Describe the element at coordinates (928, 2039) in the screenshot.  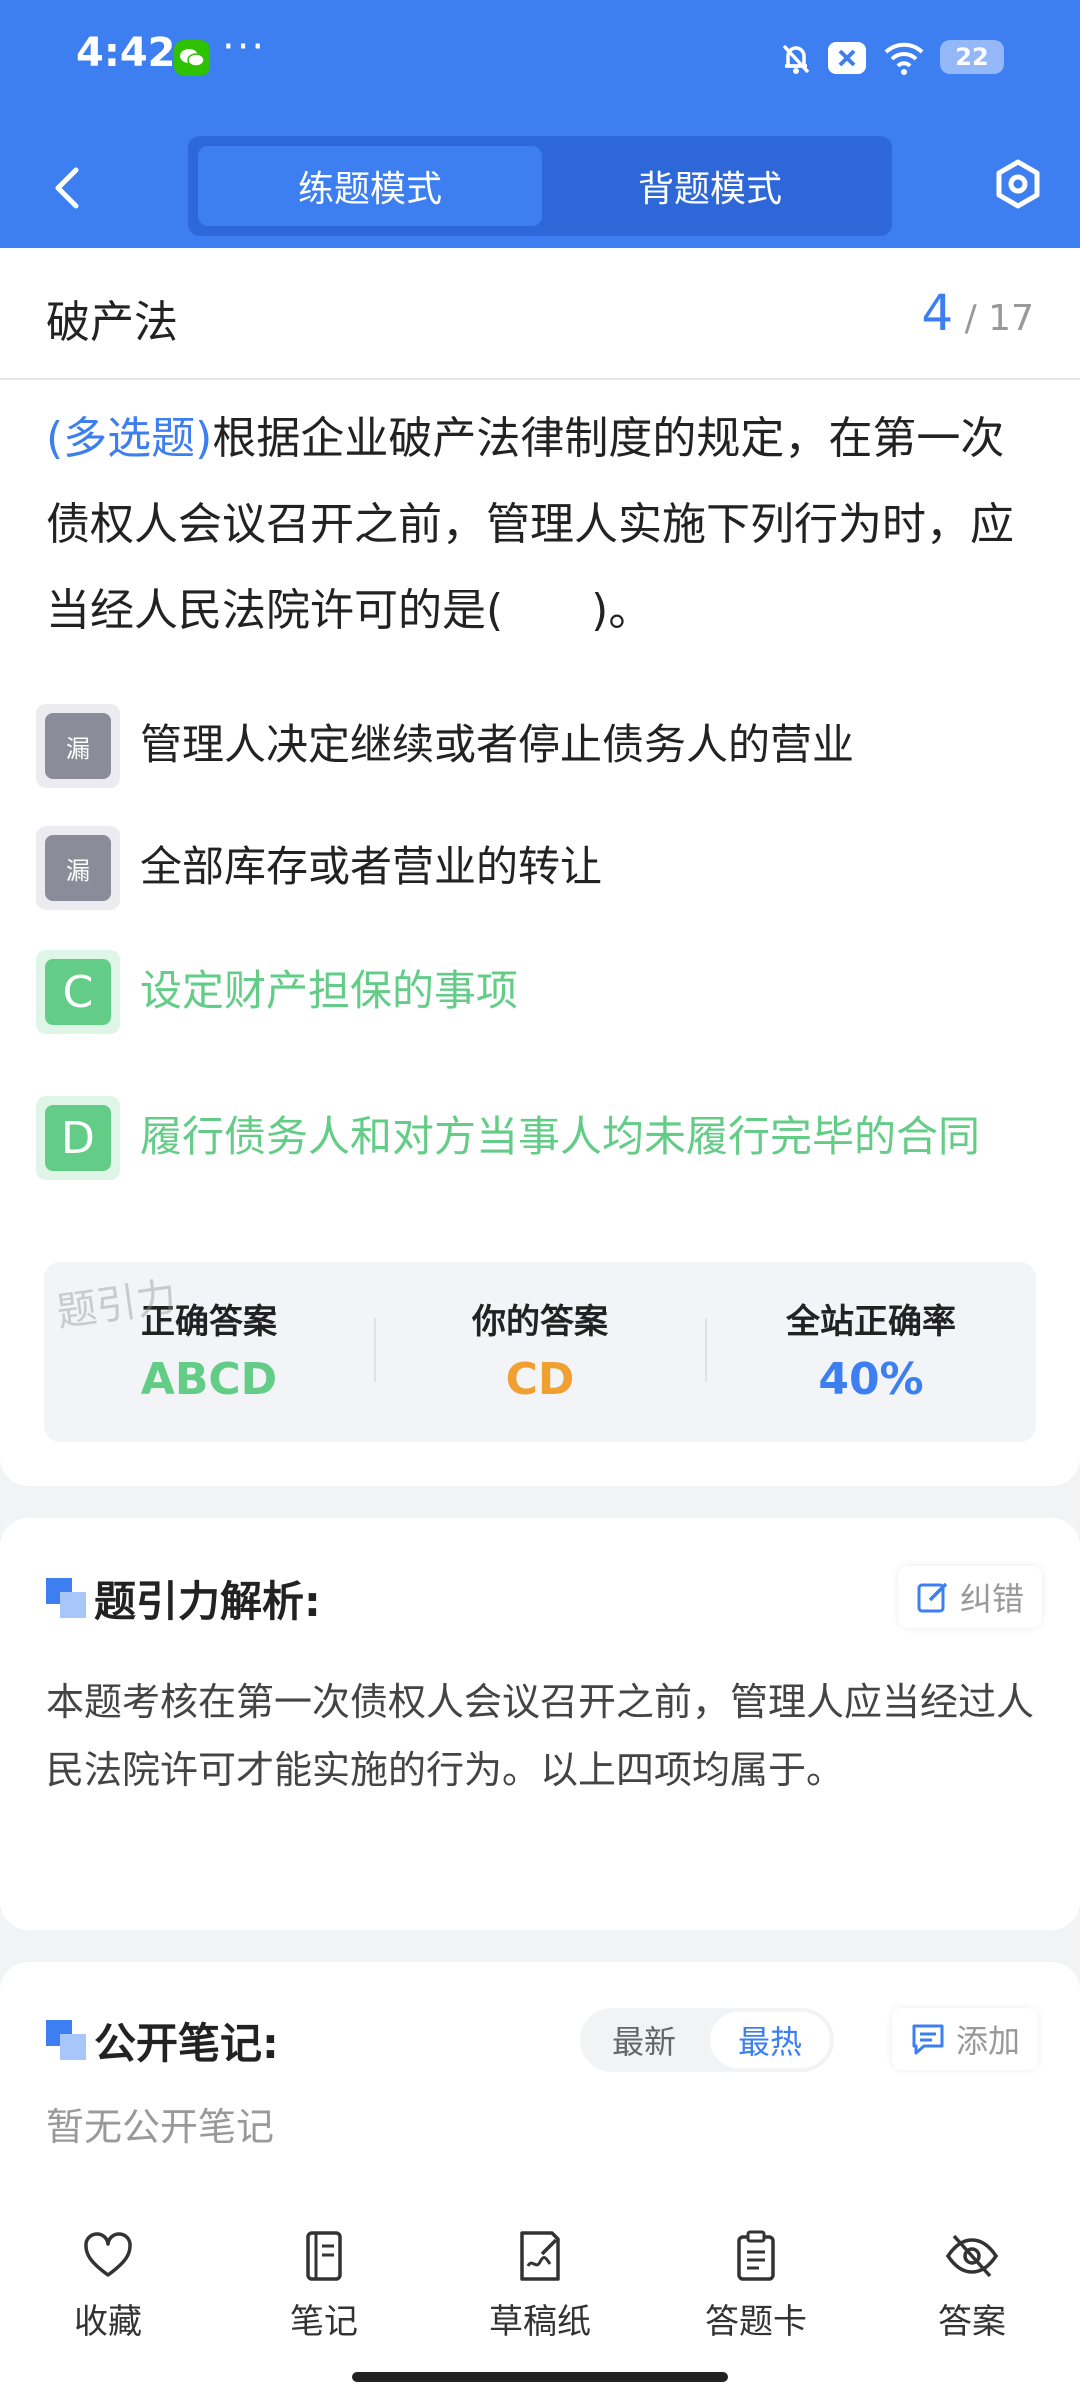
I see `comment-icon` at that location.